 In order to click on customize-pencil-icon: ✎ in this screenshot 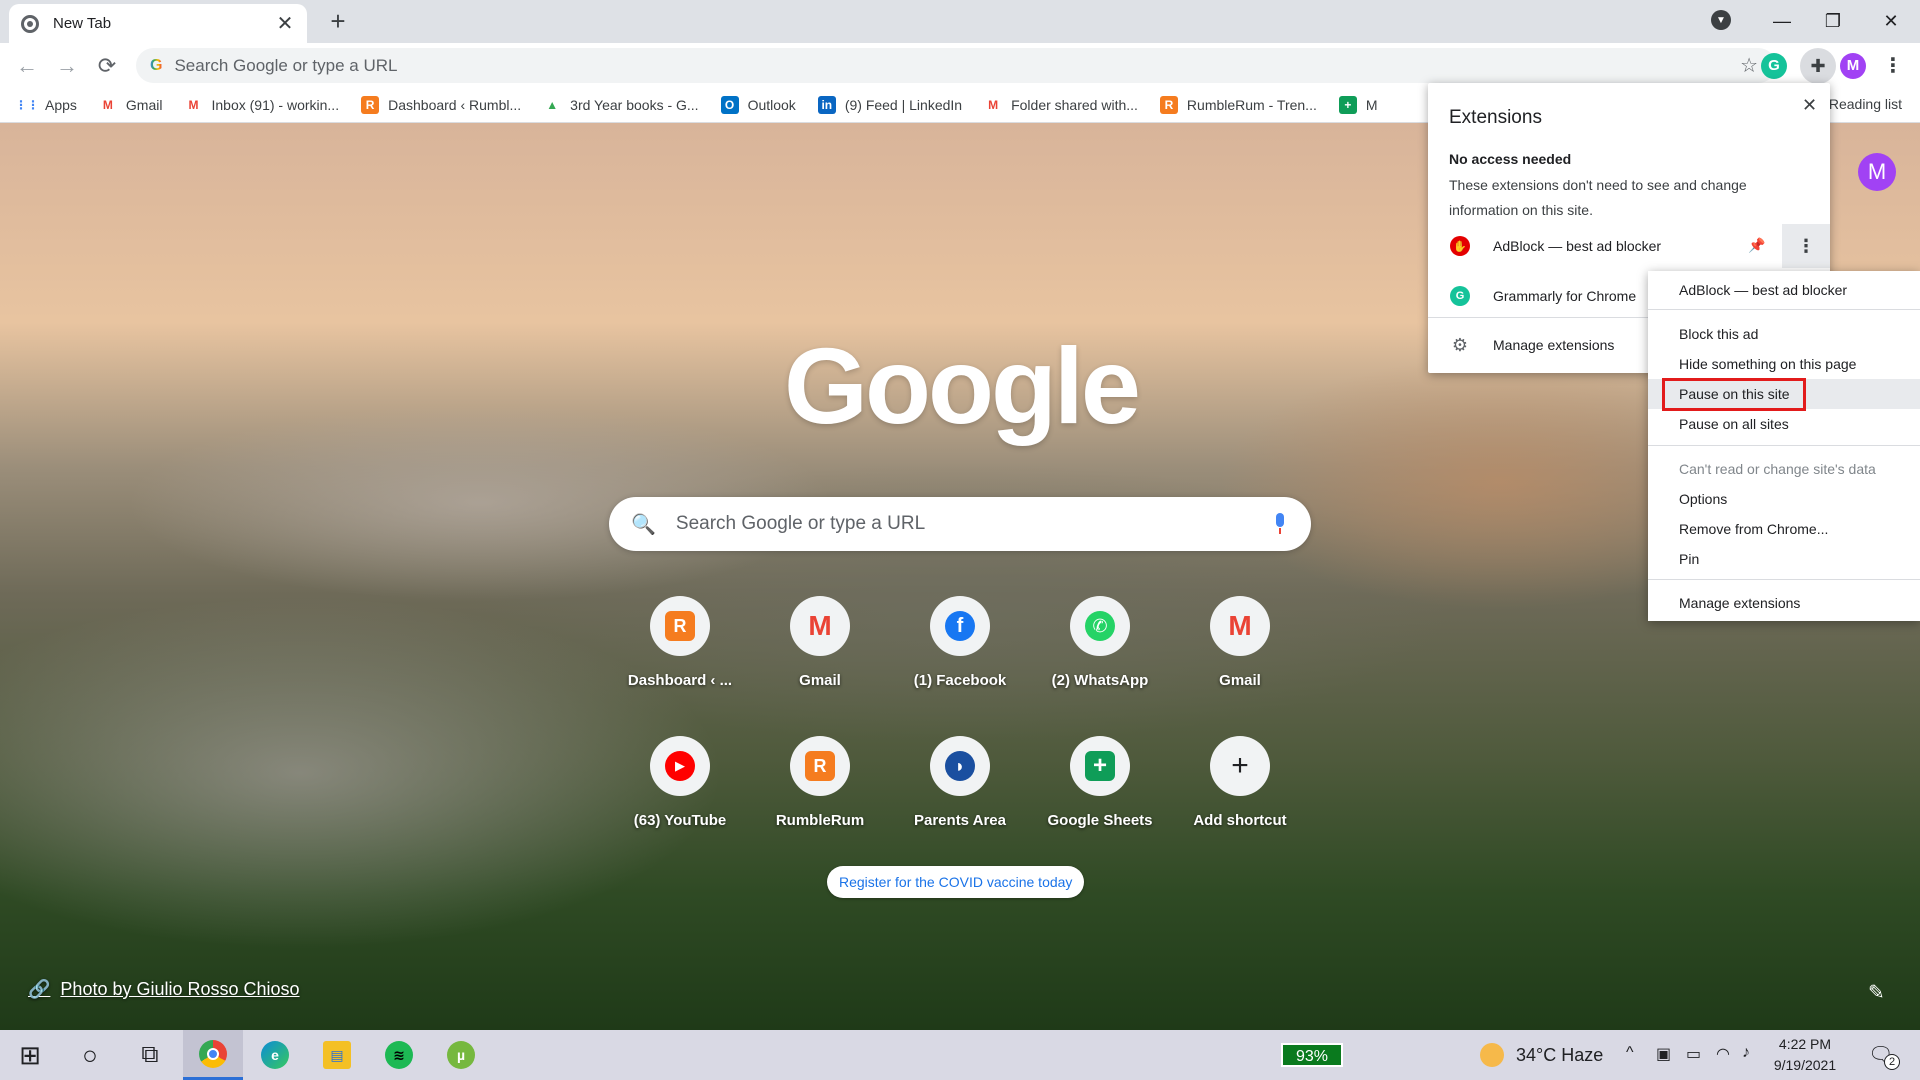, I will do `click(1876, 992)`.